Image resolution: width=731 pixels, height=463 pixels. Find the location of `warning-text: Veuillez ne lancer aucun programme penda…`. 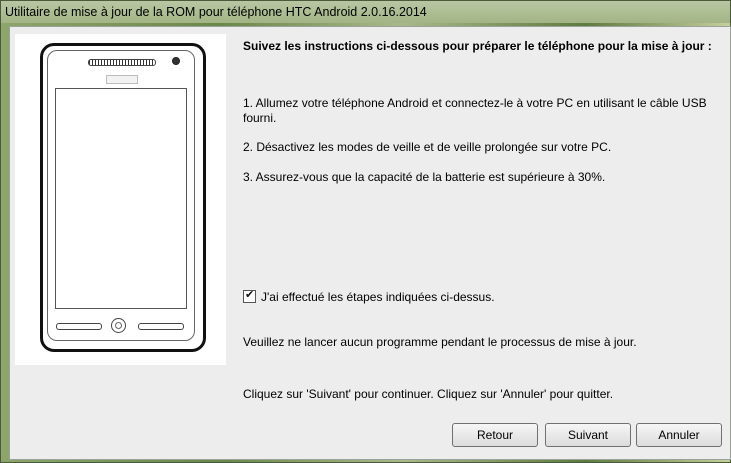

warning-text: Veuillez ne lancer aucun programme penda… is located at coordinates (440, 342).